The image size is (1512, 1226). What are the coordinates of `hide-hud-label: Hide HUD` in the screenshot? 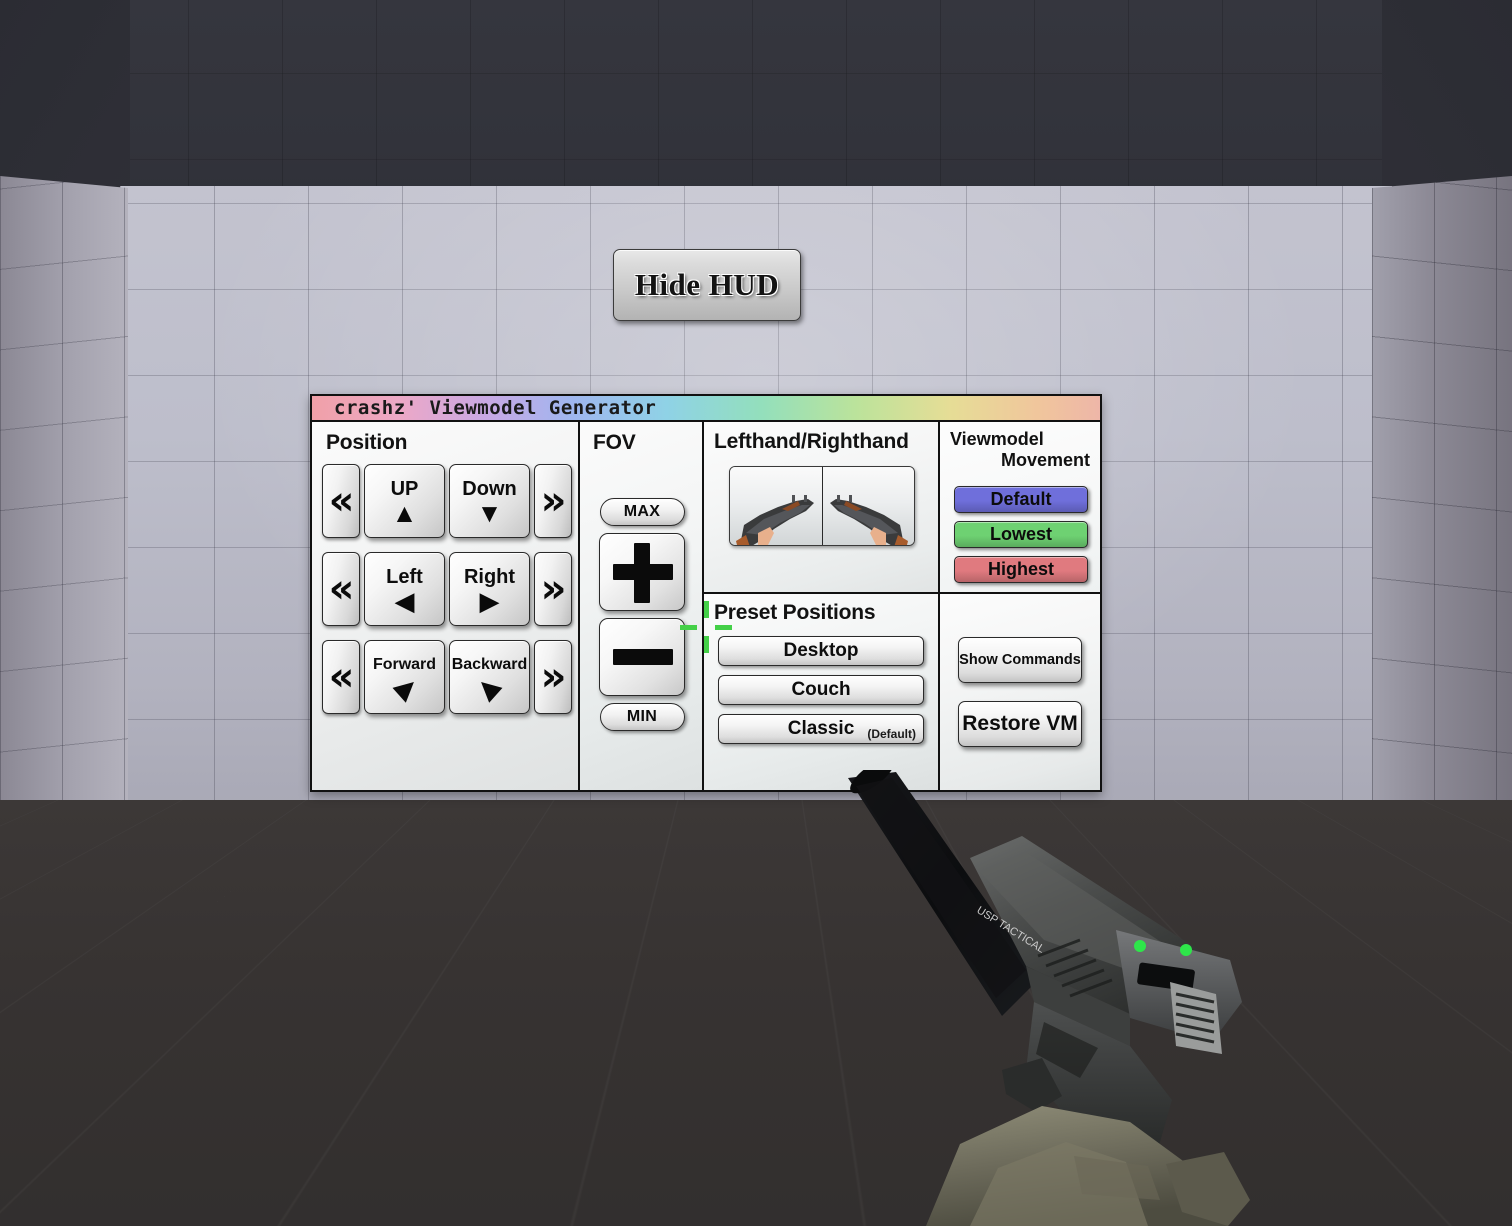 It's located at (707, 284).